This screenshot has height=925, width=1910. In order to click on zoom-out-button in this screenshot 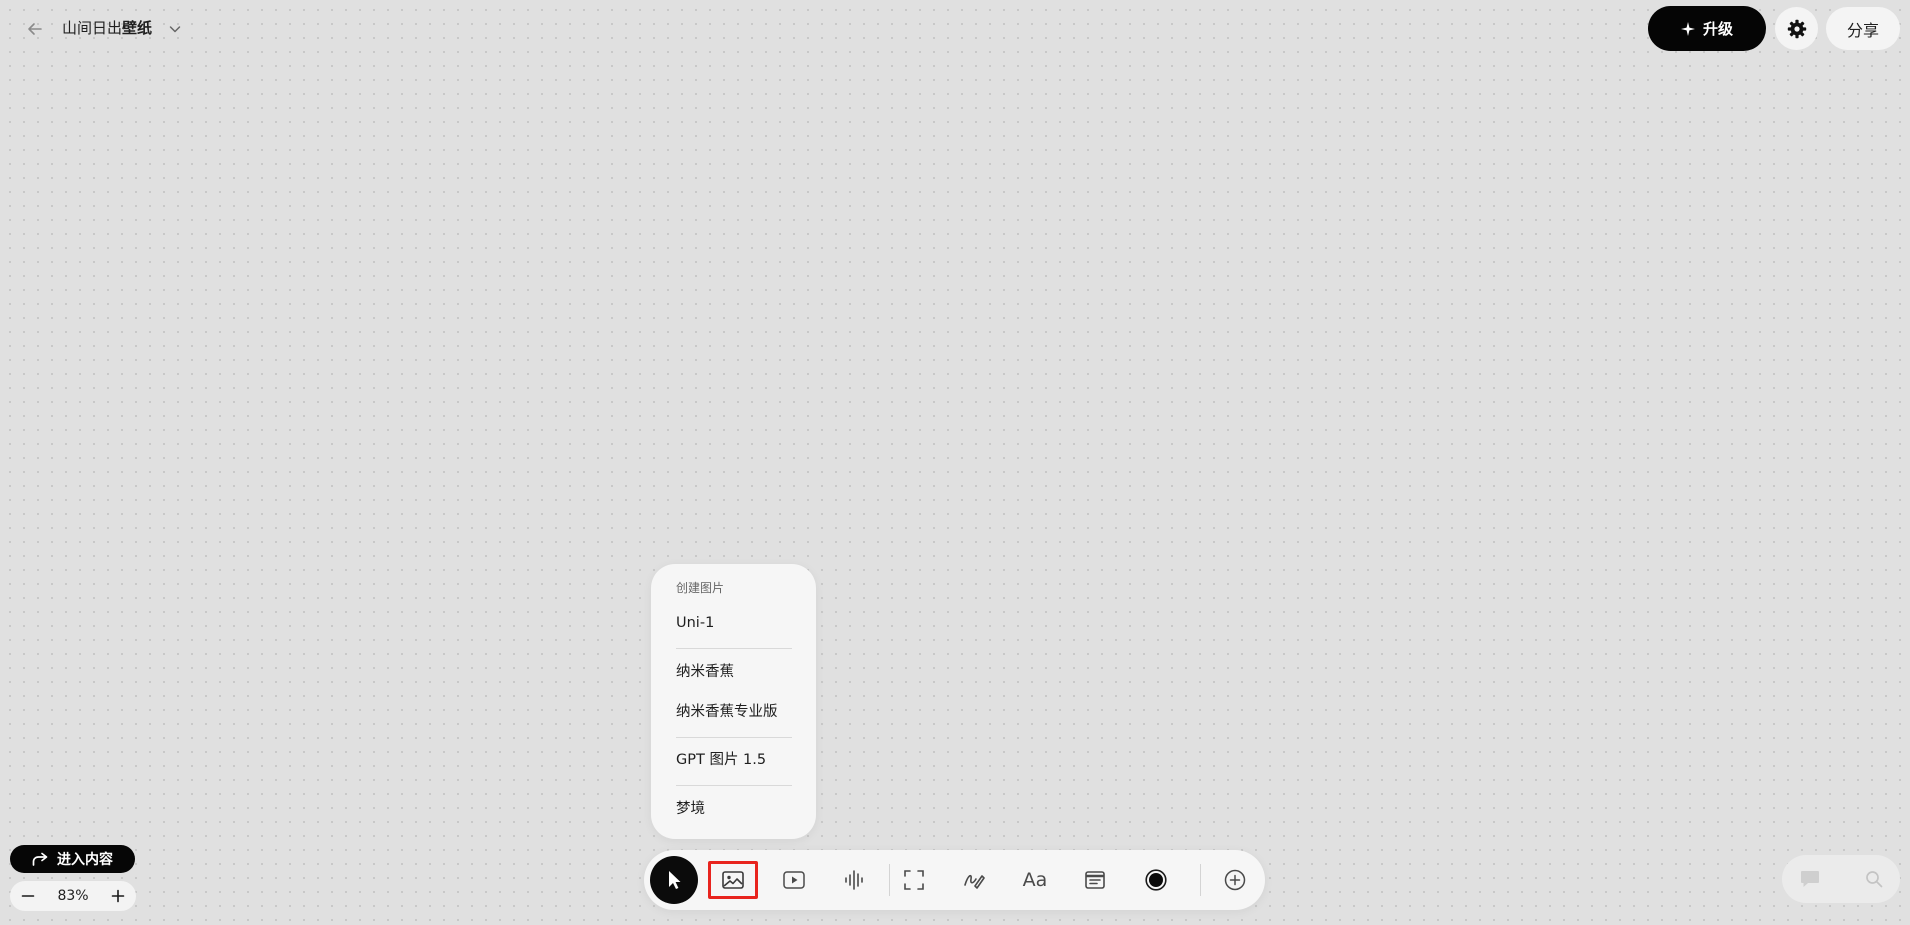, I will do `click(28, 896)`.